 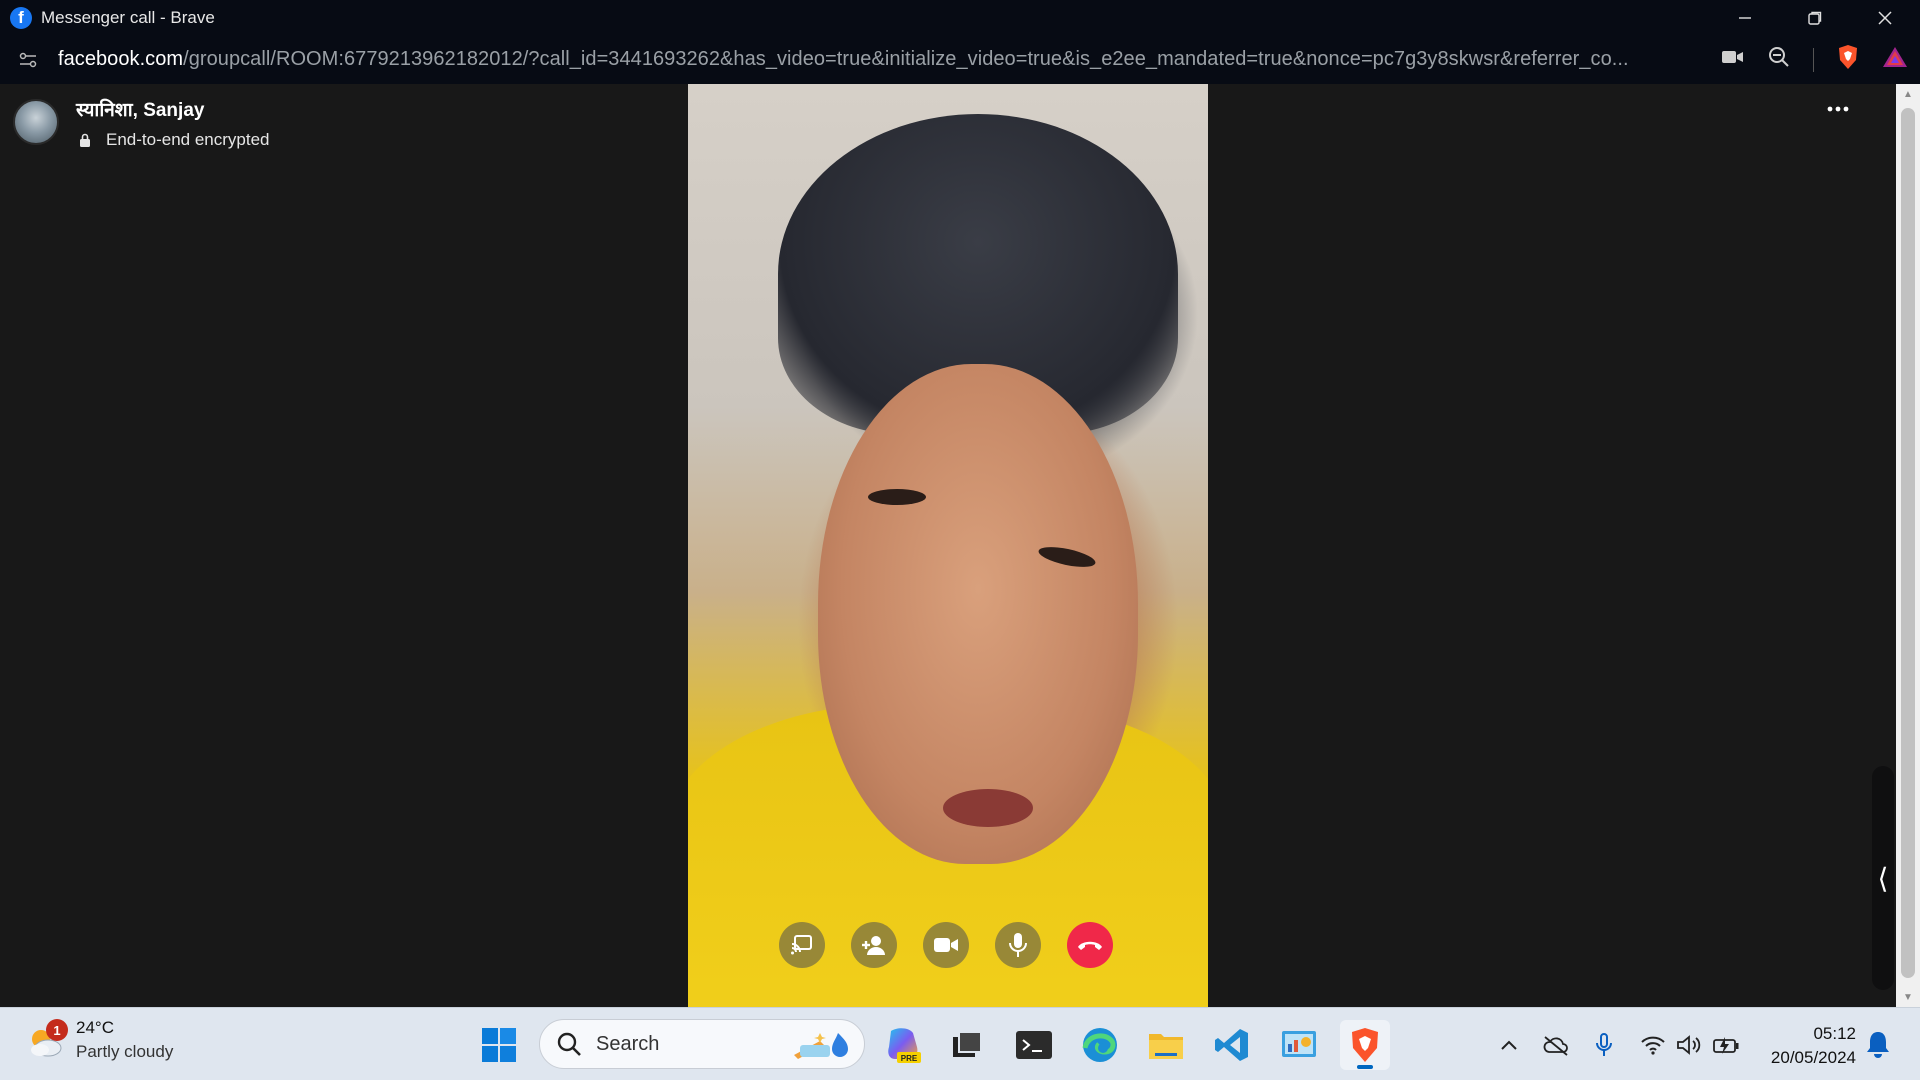 I want to click on windows-start-button, so click(x=499, y=1045).